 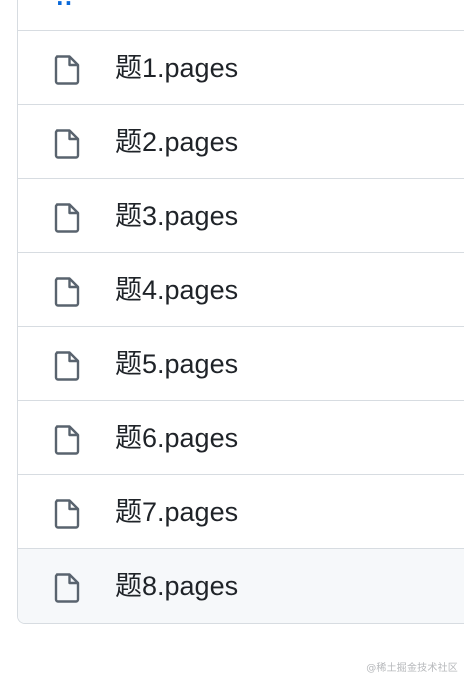 I want to click on file-name: 题4.pages, so click(x=176, y=290).